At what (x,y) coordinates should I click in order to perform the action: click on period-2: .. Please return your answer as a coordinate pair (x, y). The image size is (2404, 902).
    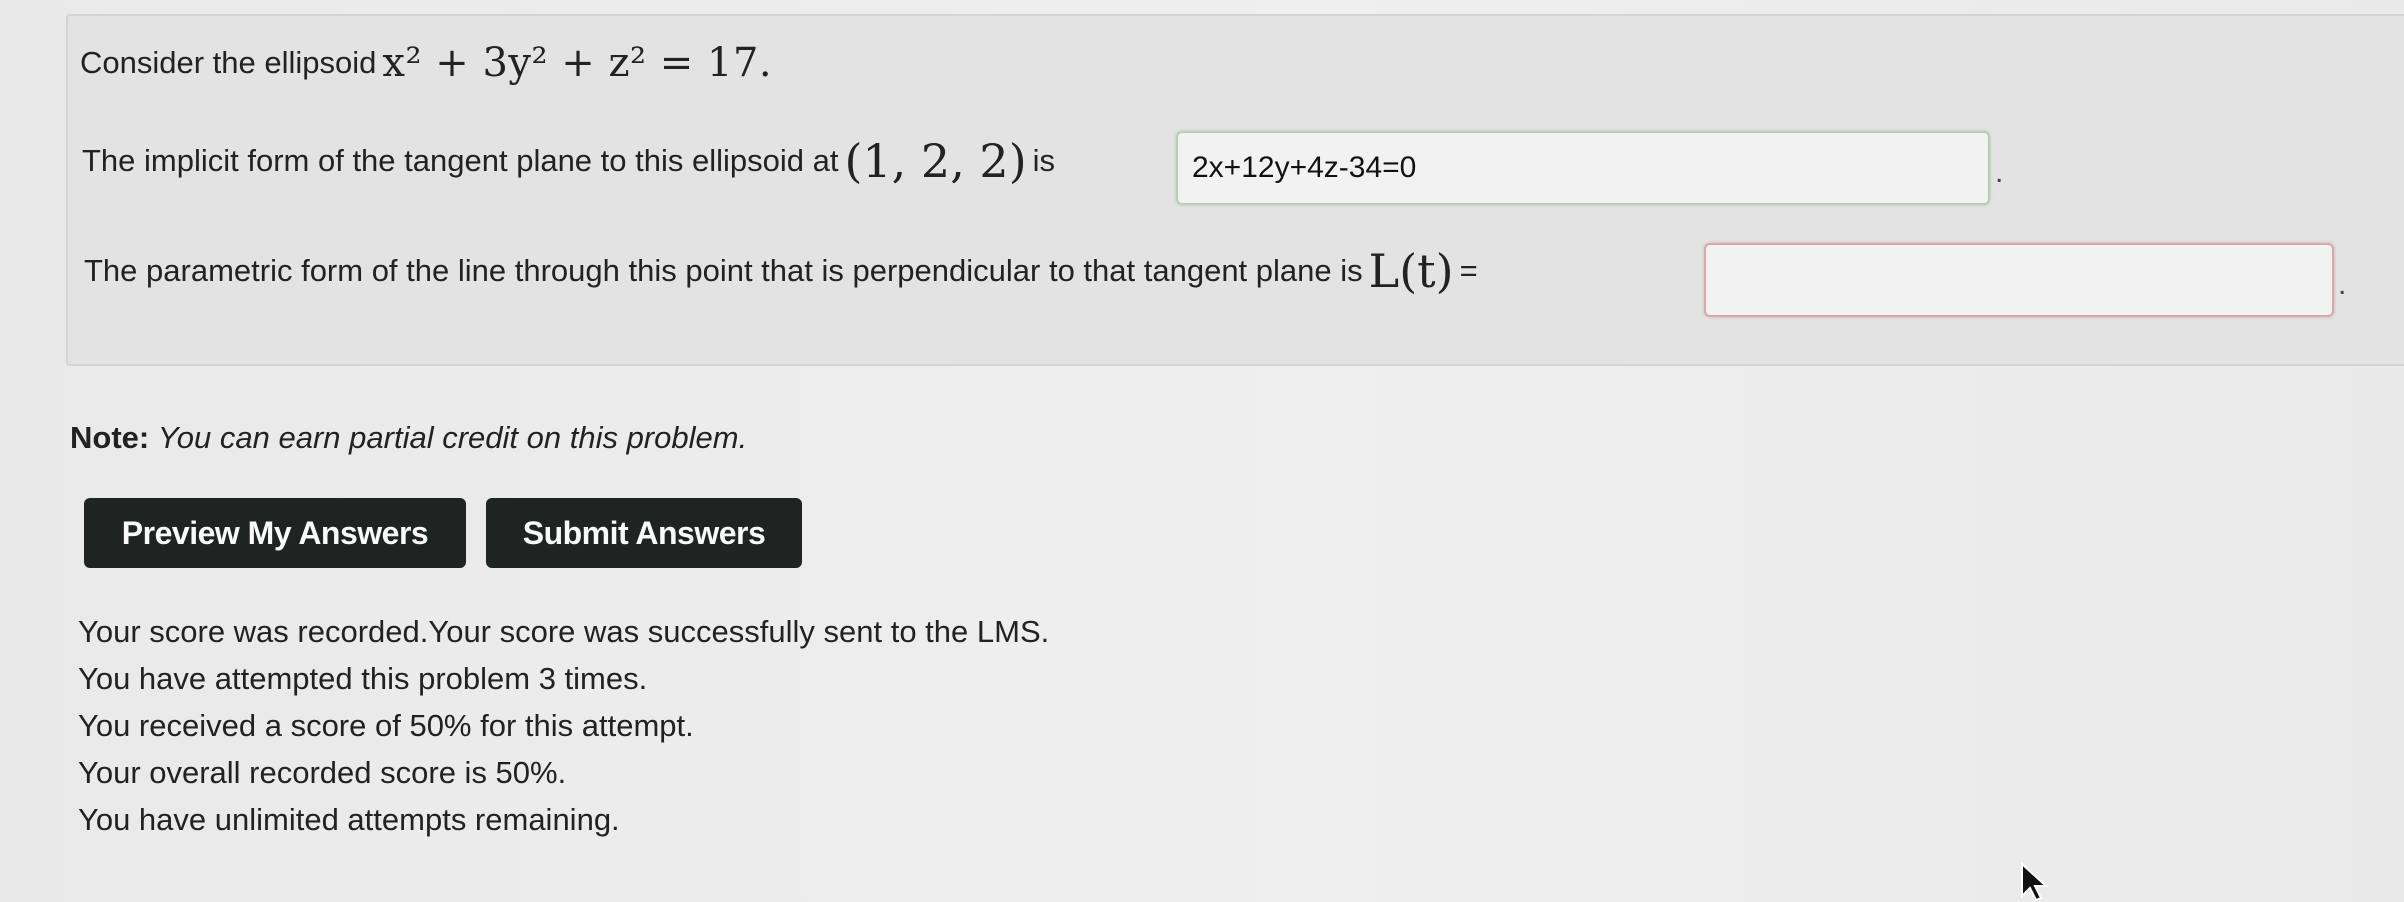
    Looking at the image, I should click on (2342, 284).